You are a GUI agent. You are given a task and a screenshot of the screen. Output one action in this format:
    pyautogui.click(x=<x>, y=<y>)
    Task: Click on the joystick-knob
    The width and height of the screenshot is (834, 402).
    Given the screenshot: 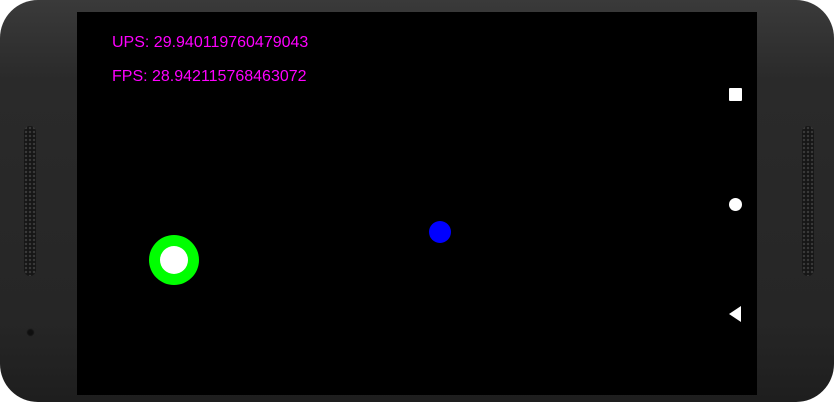 What is the action you would take?
    pyautogui.click(x=174, y=260)
    